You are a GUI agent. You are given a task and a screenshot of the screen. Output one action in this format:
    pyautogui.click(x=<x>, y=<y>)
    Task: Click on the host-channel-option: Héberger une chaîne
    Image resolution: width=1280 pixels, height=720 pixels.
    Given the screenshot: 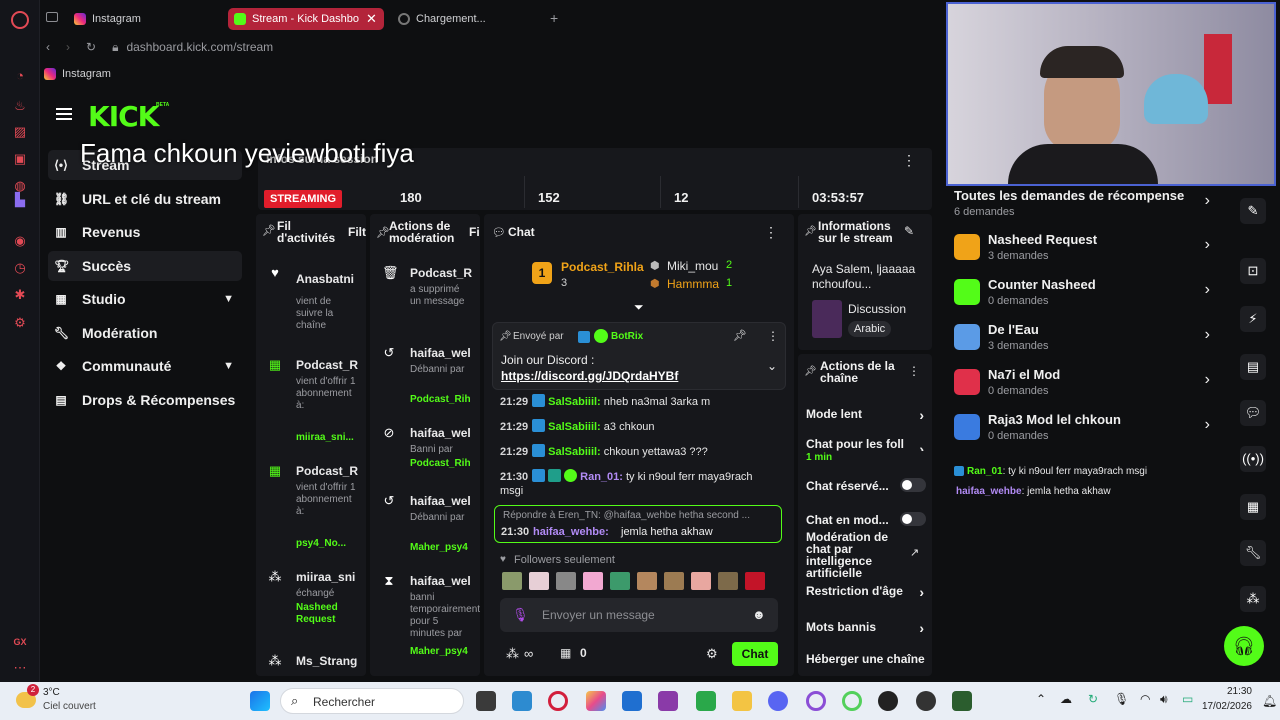 What is the action you would take?
    pyautogui.click(x=868, y=659)
    